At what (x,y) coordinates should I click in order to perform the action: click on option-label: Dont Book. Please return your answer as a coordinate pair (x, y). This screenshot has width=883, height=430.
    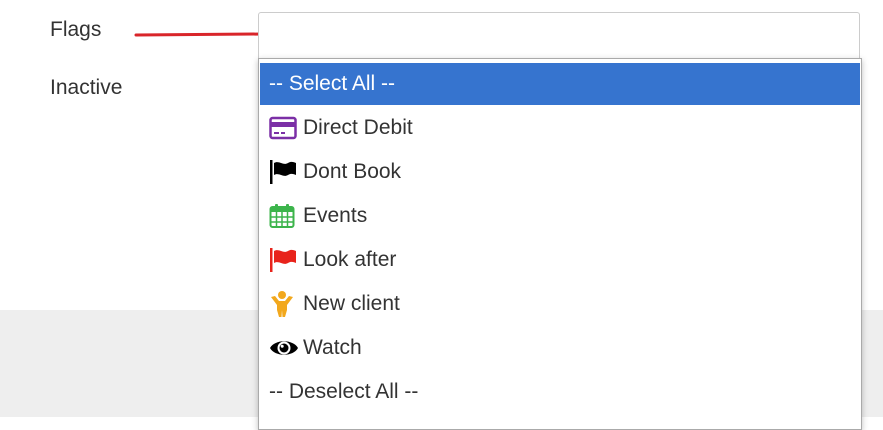
    Looking at the image, I should click on (352, 171).